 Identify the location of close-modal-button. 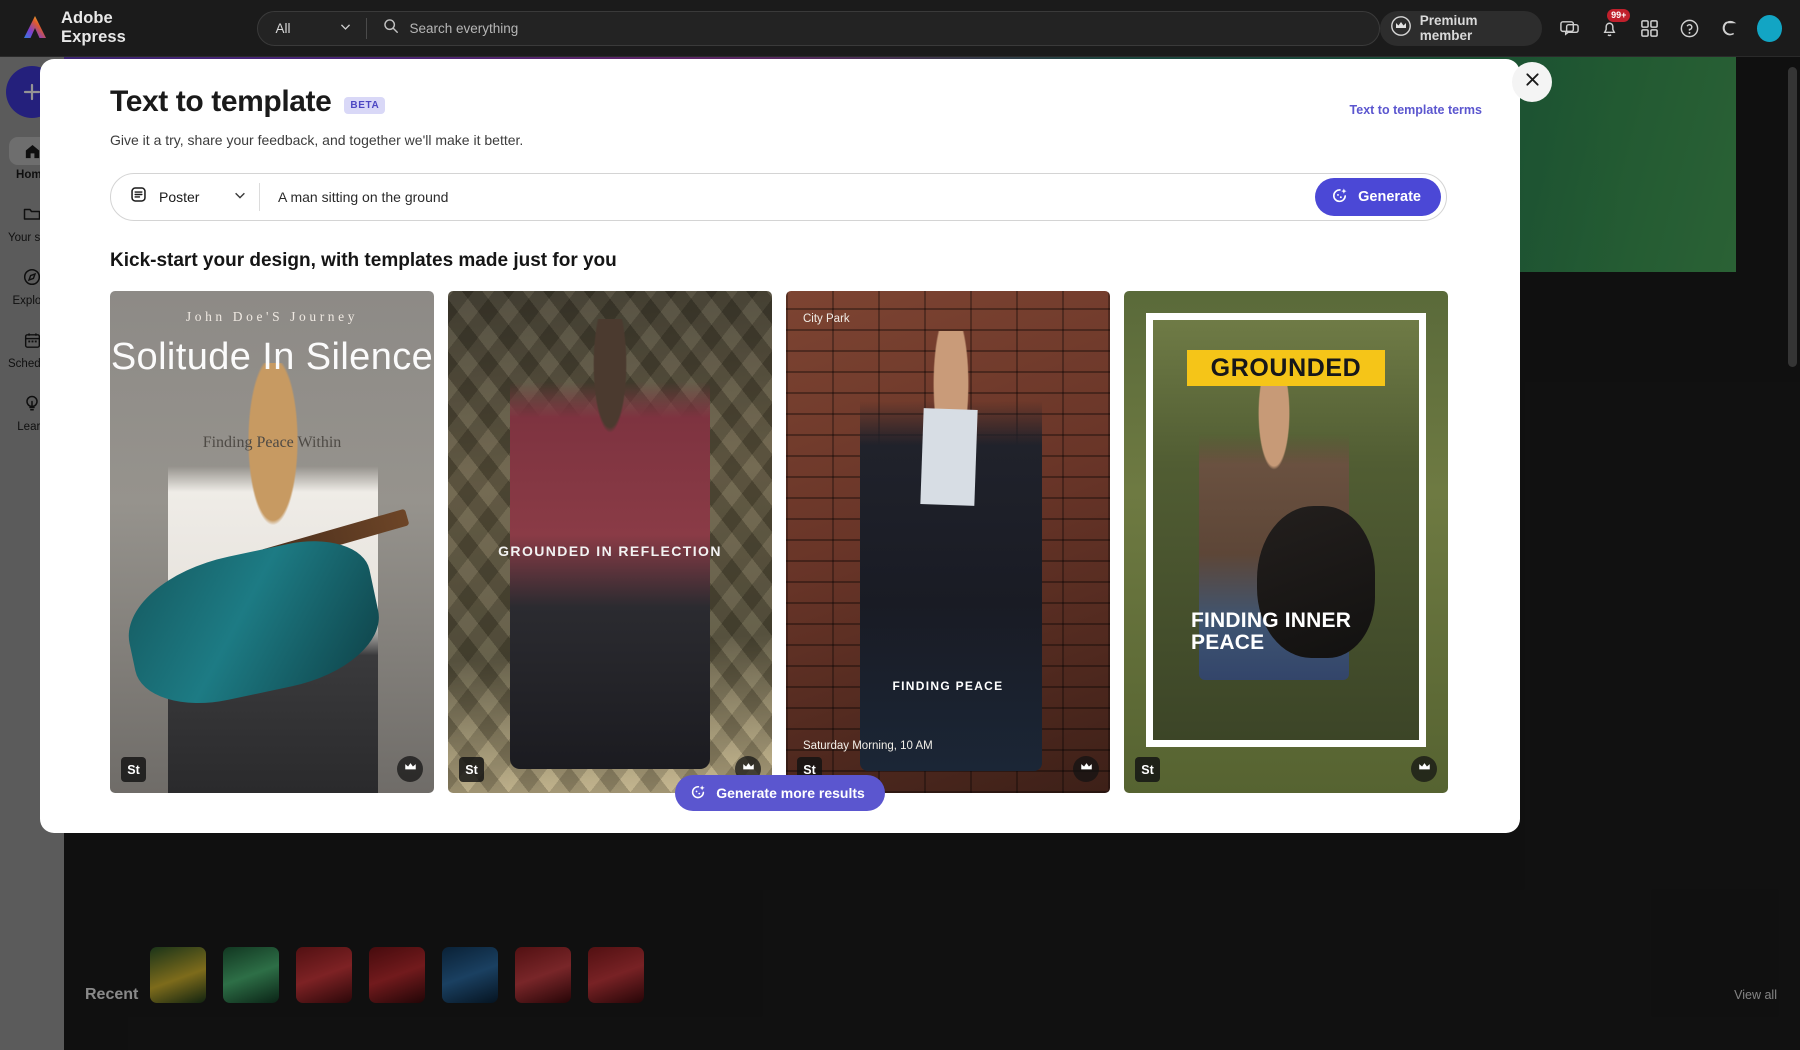
(1532, 82).